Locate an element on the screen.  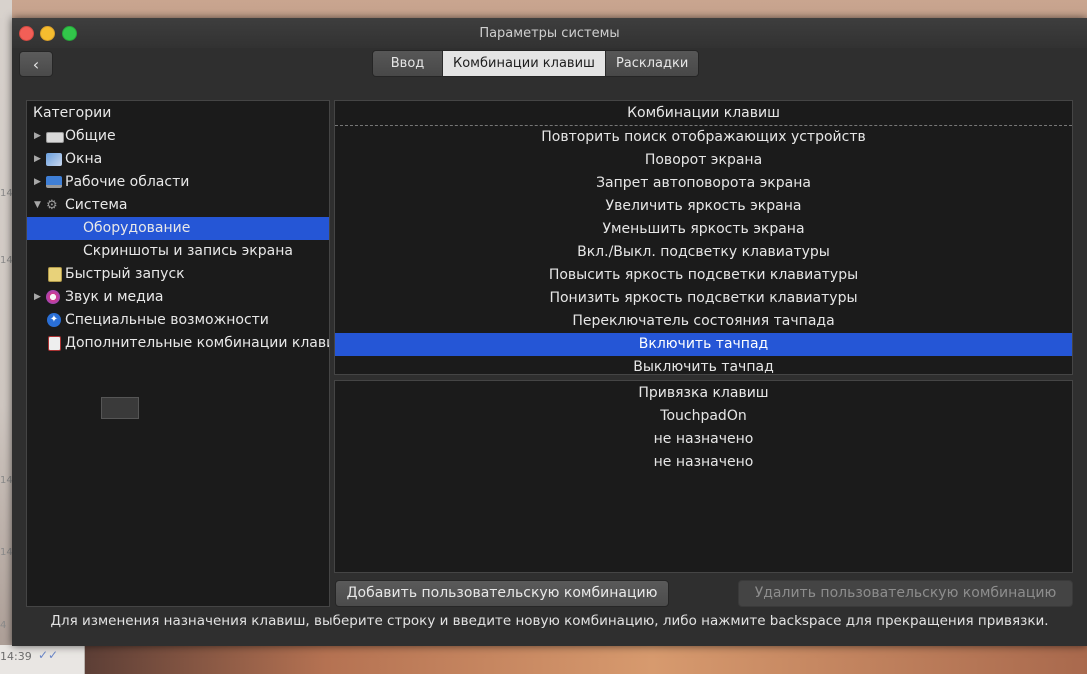
category-screenshots: Скриншоты и запись экрана is located at coordinates (178, 251).